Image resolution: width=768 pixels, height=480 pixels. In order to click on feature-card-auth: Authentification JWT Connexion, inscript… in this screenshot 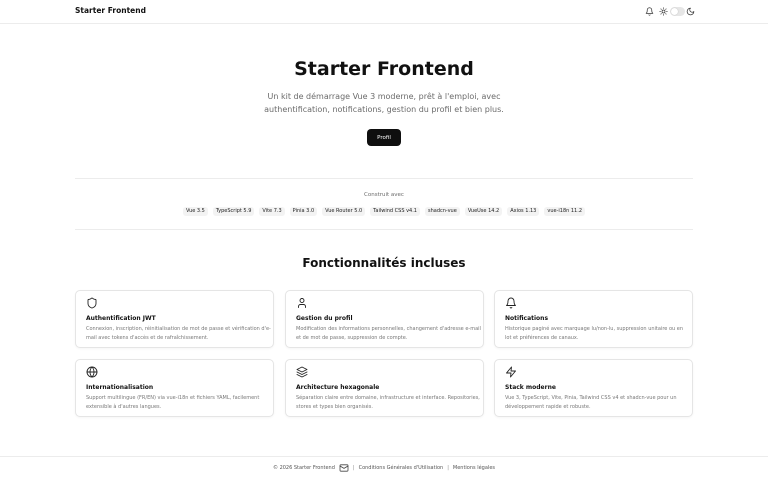, I will do `click(174, 319)`.